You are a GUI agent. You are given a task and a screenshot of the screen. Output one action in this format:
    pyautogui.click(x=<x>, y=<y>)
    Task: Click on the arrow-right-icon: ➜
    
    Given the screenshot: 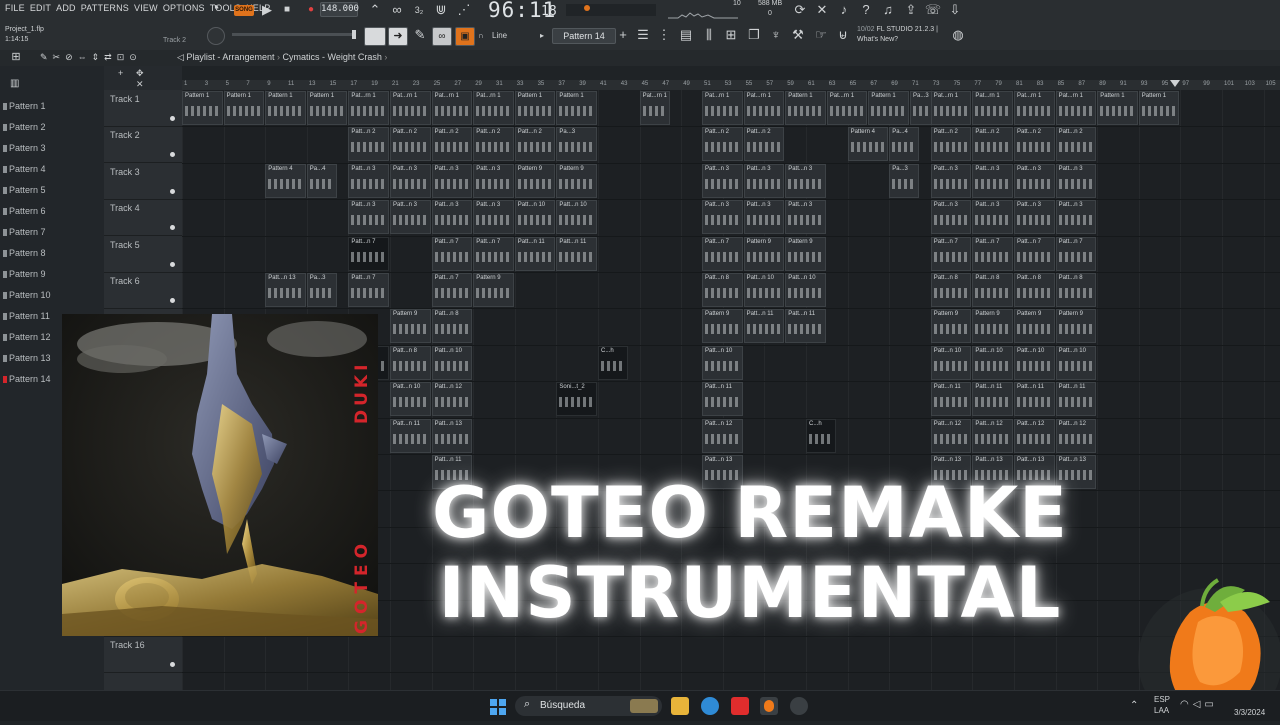 What is the action you would take?
    pyautogui.click(x=398, y=36)
    